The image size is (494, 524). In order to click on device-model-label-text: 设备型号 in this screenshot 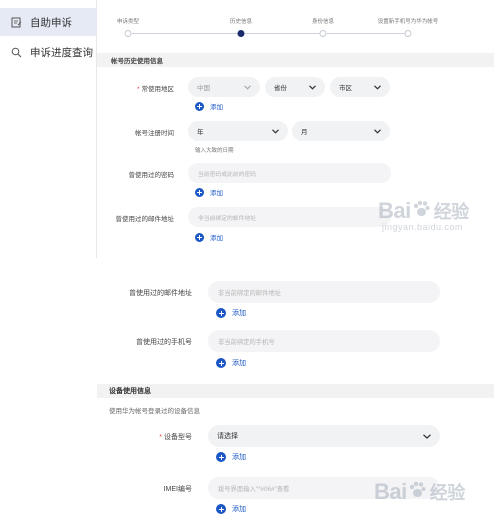, I will do `click(178, 437)`.